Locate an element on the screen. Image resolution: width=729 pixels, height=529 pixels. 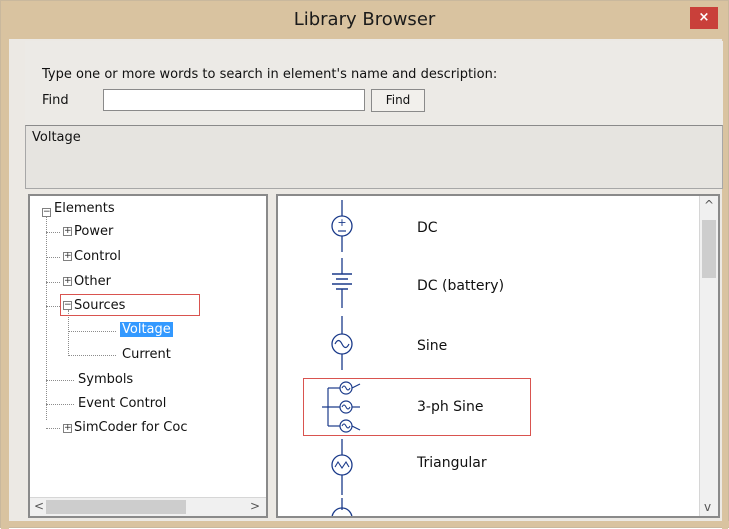
tree-item-event-control: Event Control is located at coordinates (122, 403).